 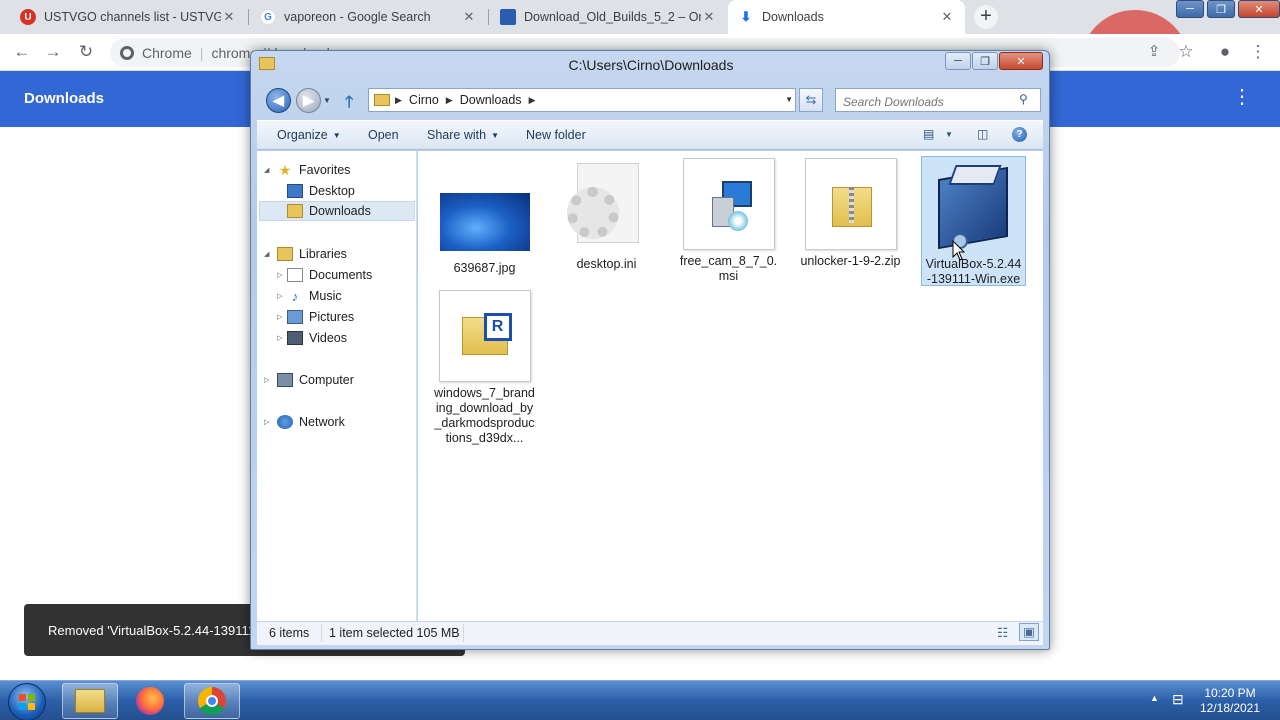 What do you see at coordinates (973, 221) in the screenshot?
I see `file-item-selected: VirtualBox-5.2.44-139111-Win.exe` at bounding box center [973, 221].